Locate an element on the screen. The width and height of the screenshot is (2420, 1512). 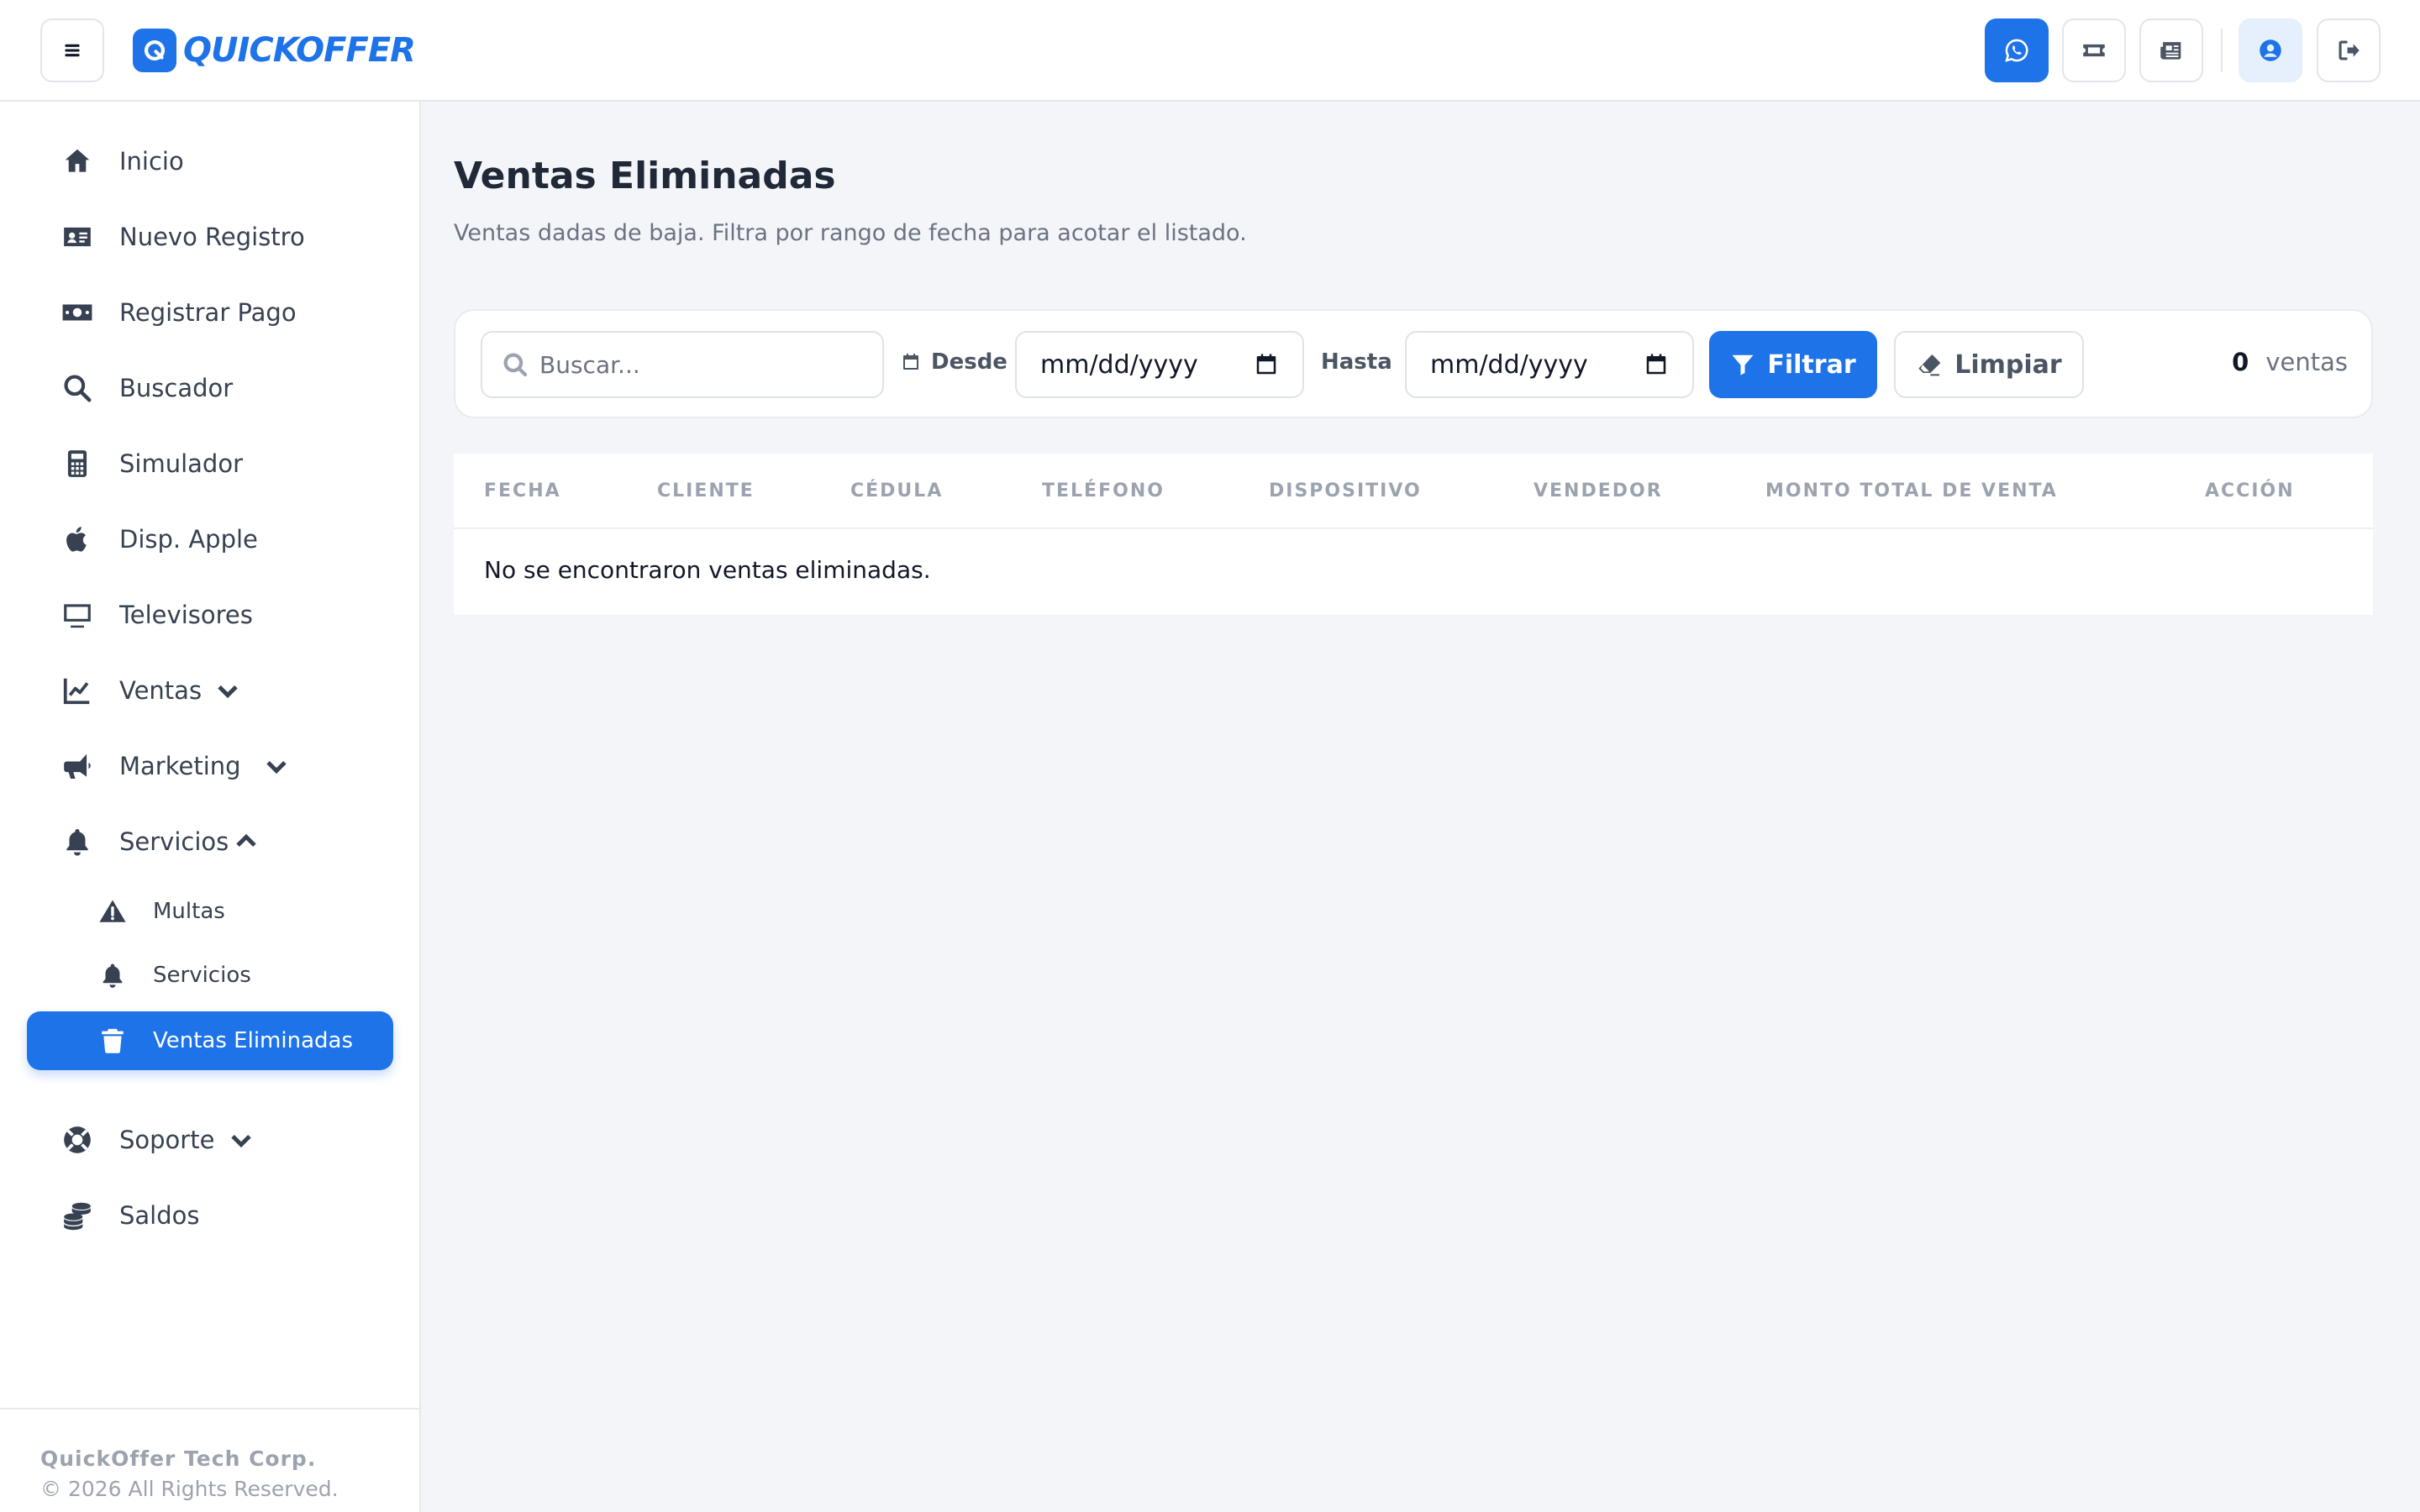
sidebar-item-televisores: Televisores is located at coordinates (210, 614).